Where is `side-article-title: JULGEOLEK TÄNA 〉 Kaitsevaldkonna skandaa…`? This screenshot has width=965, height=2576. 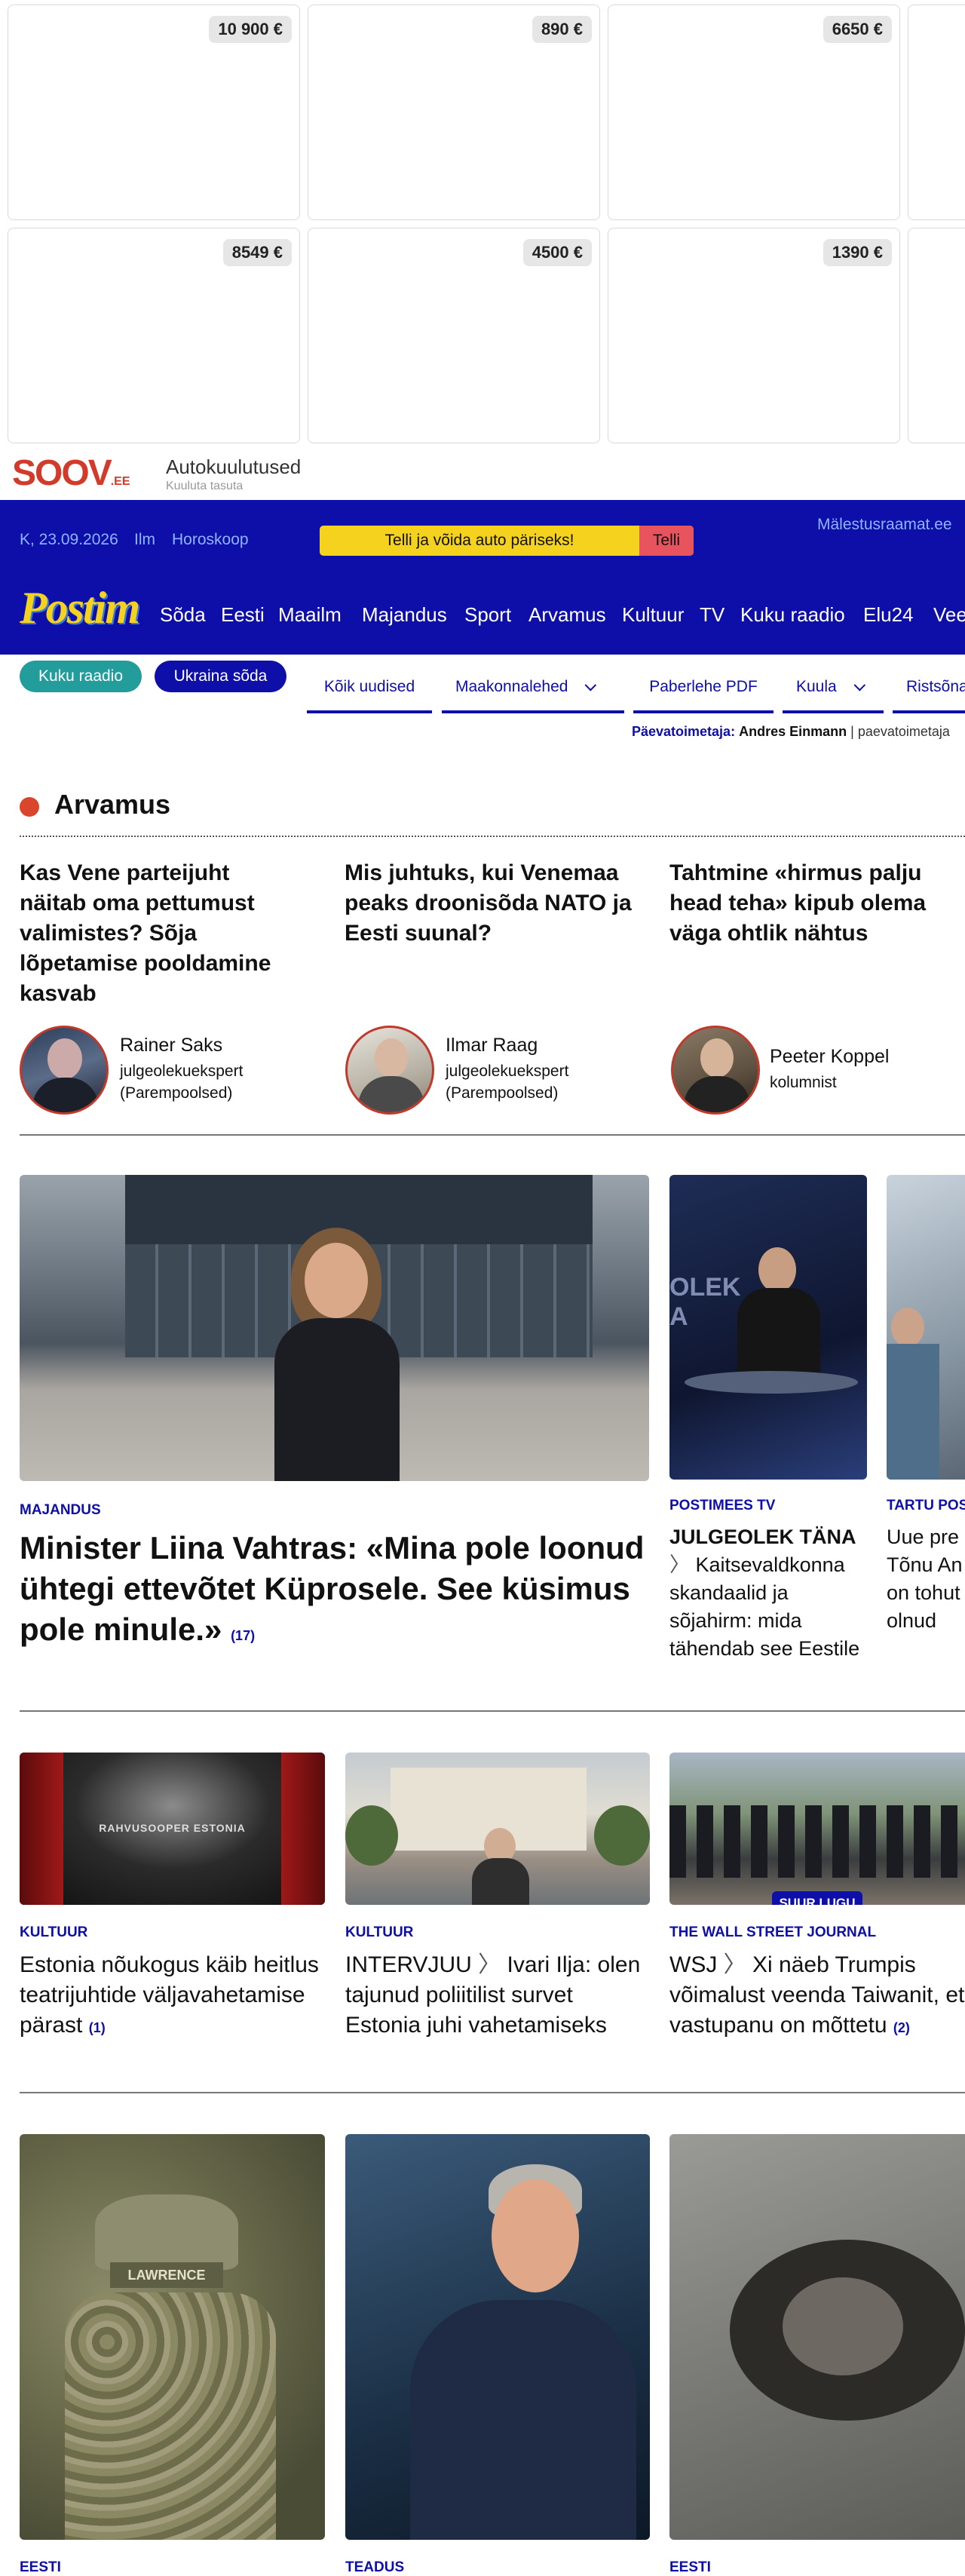
side-article-title: JULGEOLEK TÄNA 〉 Kaitsevaldkonna skandaa… is located at coordinates (768, 1593).